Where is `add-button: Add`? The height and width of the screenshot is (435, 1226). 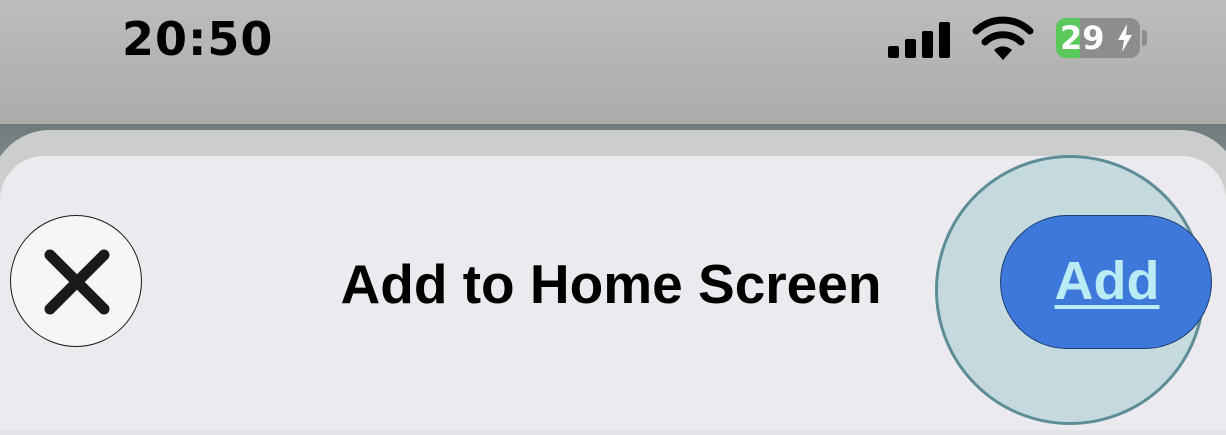
add-button: Add is located at coordinates (1106, 282).